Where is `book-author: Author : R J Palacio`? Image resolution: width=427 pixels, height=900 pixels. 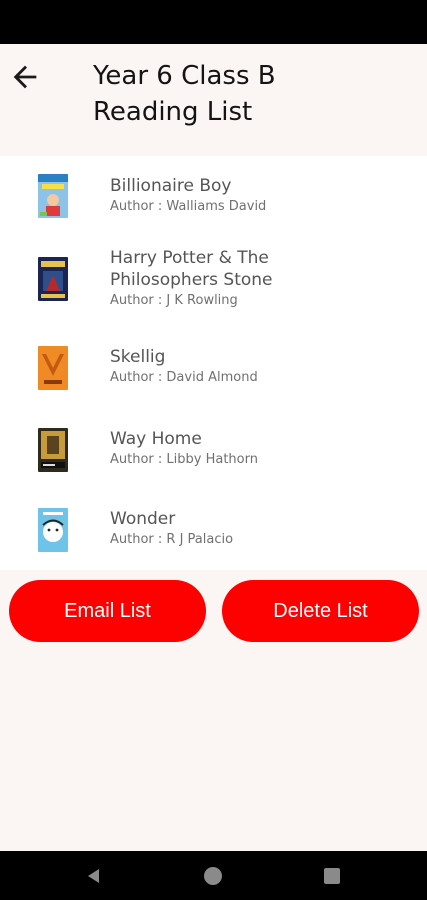 book-author: Author : R J Palacio is located at coordinates (172, 539).